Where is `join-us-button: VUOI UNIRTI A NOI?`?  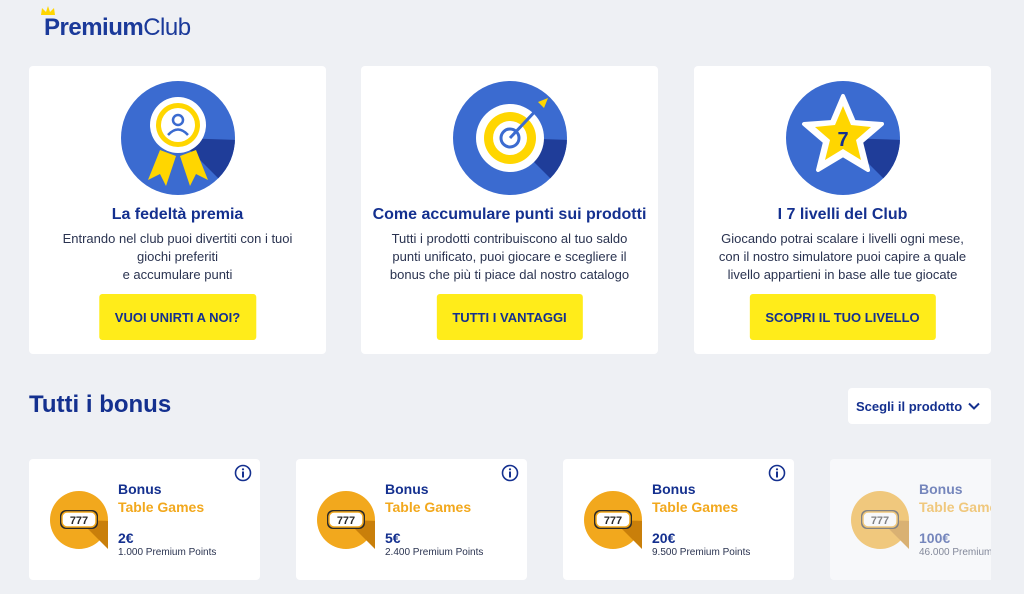
join-us-button: VUOI UNIRTI A NOI? is located at coordinates (177, 317).